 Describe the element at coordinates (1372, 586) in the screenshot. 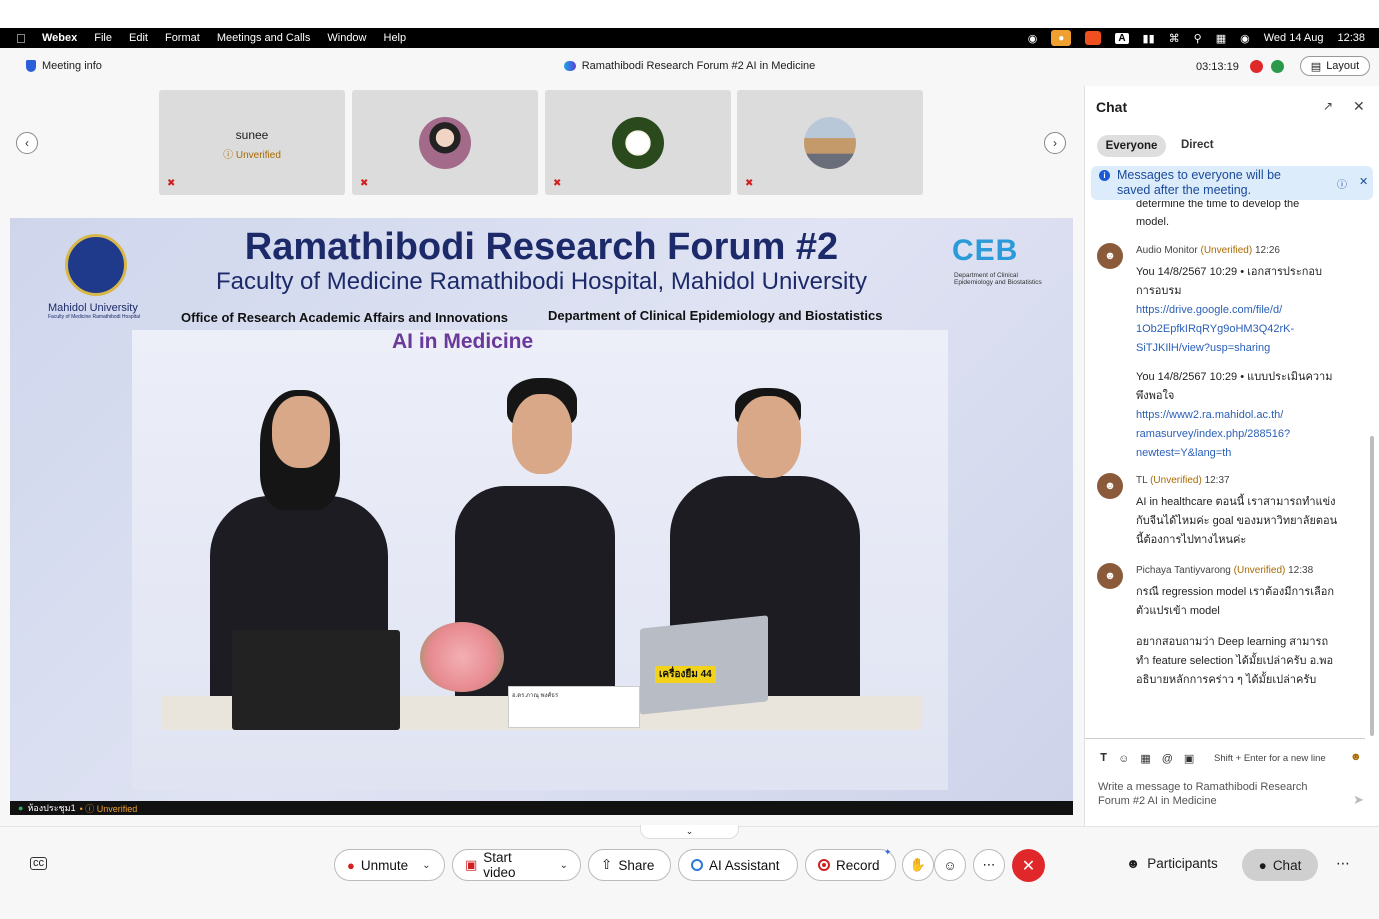

I see `chat-scrollbar` at that location.